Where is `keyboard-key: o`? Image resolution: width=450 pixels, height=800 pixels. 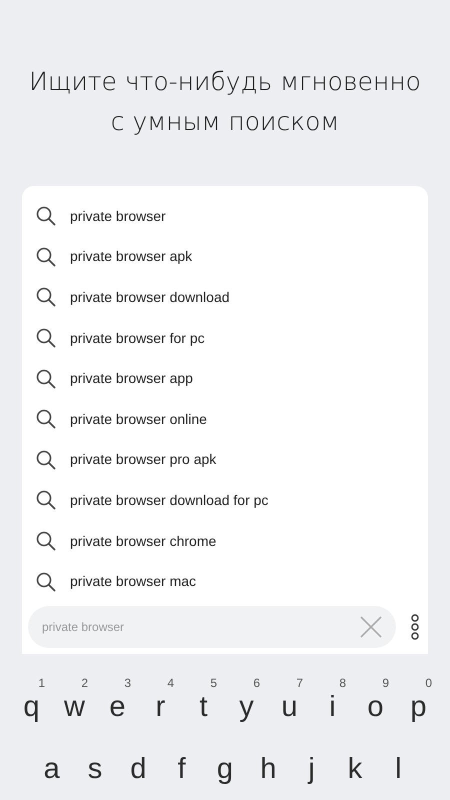 keyboard-key: o is located at coordinates (375, 707).